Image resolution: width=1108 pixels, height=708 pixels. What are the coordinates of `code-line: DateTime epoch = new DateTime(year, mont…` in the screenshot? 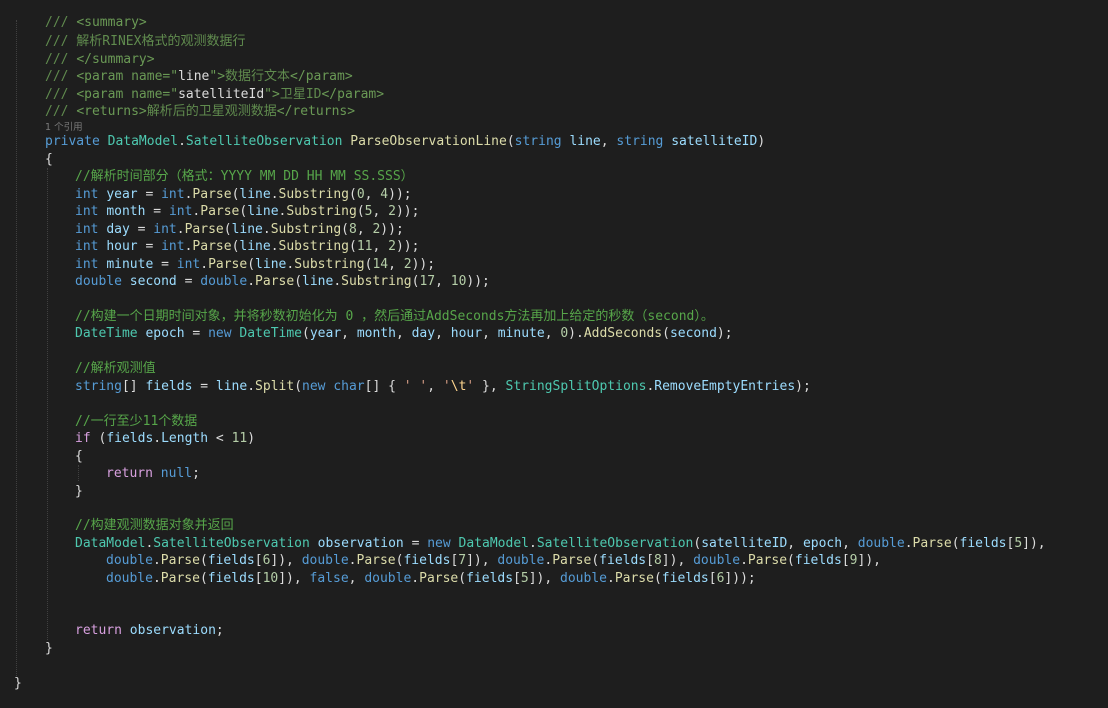 It's located at (404, 334).